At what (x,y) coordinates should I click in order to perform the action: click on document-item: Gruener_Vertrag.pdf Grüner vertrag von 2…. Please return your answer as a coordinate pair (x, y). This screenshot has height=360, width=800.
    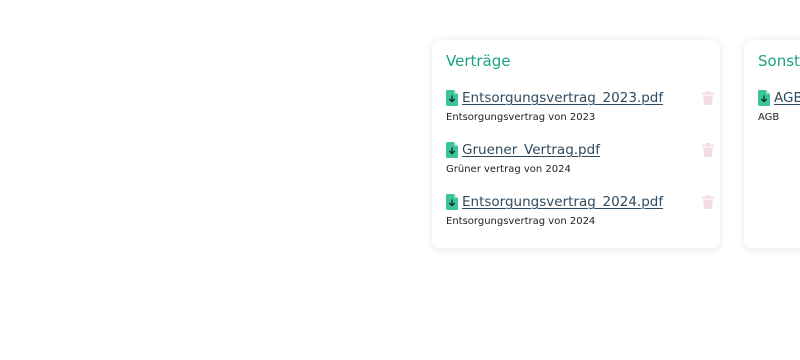
    Looking at the image, I should click on (583, 161).